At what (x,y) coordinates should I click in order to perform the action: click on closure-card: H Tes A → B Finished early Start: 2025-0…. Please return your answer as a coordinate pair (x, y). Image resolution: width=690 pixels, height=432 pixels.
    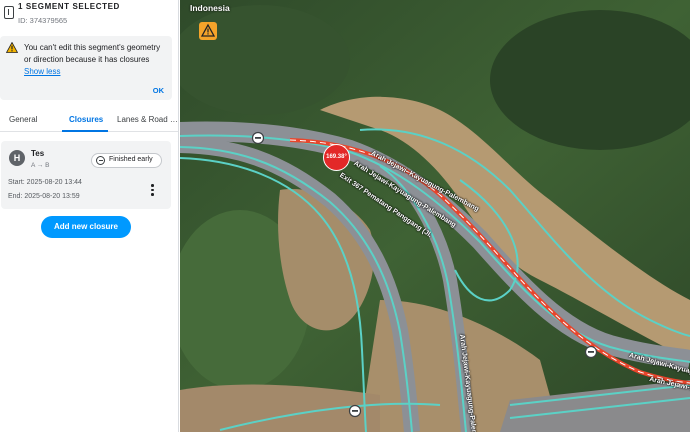
    Looking at the image, I should click on (86, 175).